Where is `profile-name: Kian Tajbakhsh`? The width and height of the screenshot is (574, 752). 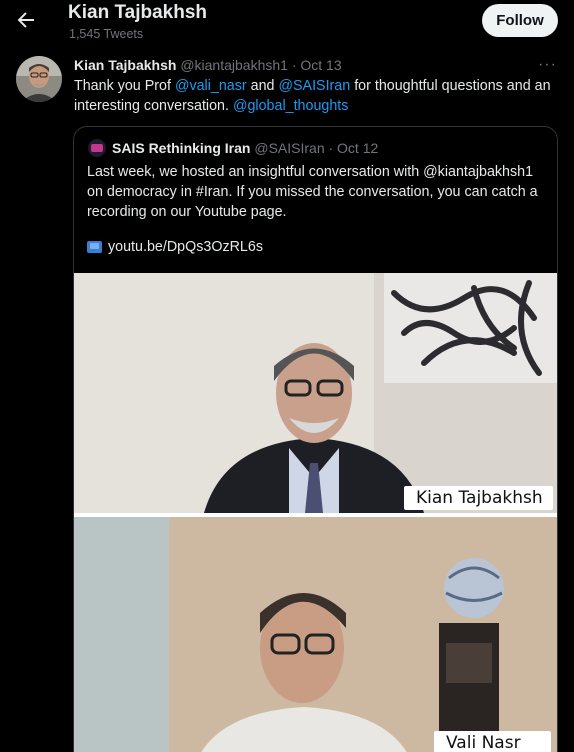 profile-name: Kian Tajbakhsh is located at coordinates (138, 12).